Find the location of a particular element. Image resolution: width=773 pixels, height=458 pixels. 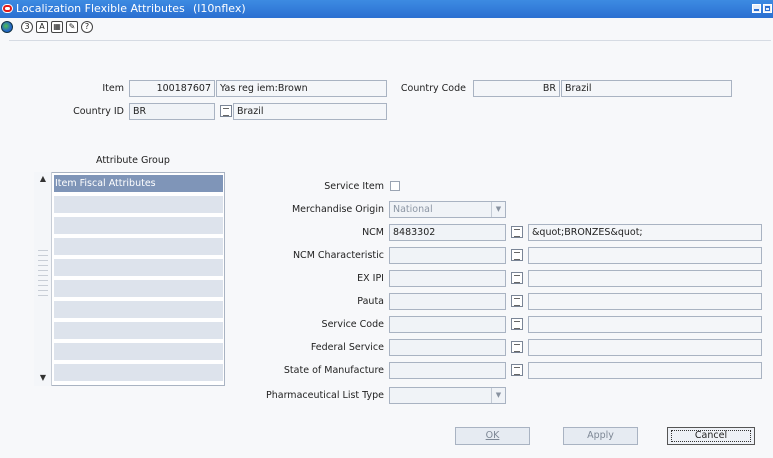

list-item: Item Fiscal Attributes is located at coordinates (138, 184).